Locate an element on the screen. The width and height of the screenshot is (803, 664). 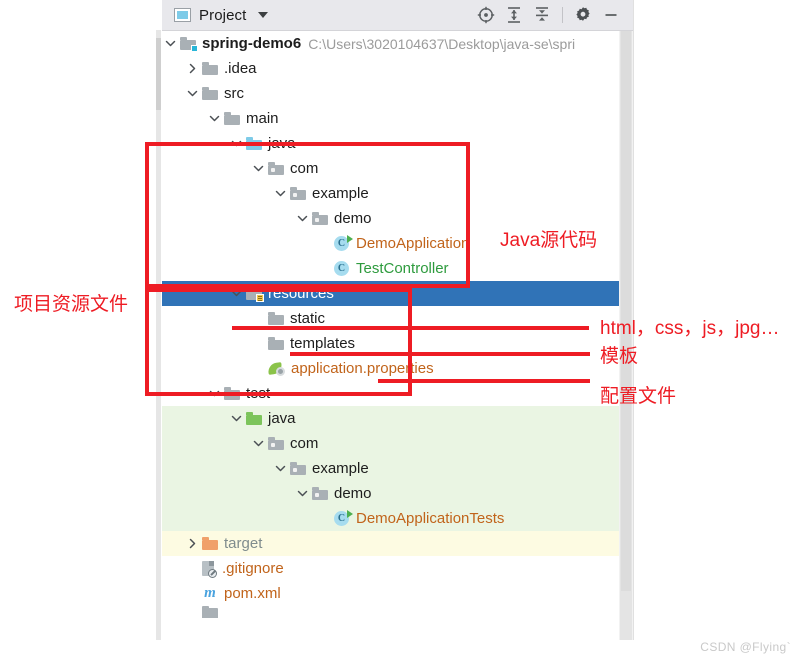
tree-node-test-com: com is located at coordinates (398, 443).